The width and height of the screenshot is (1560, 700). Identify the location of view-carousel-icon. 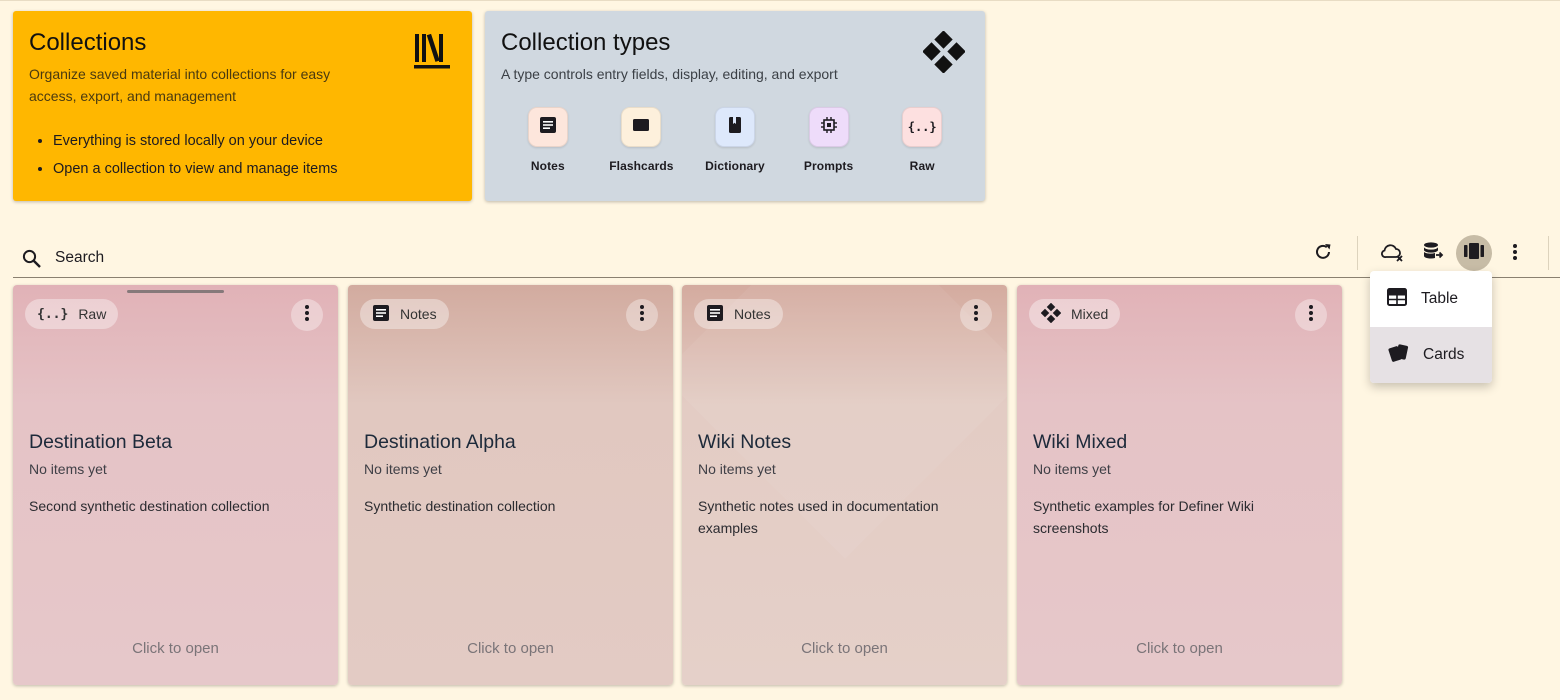
(1474, 253).